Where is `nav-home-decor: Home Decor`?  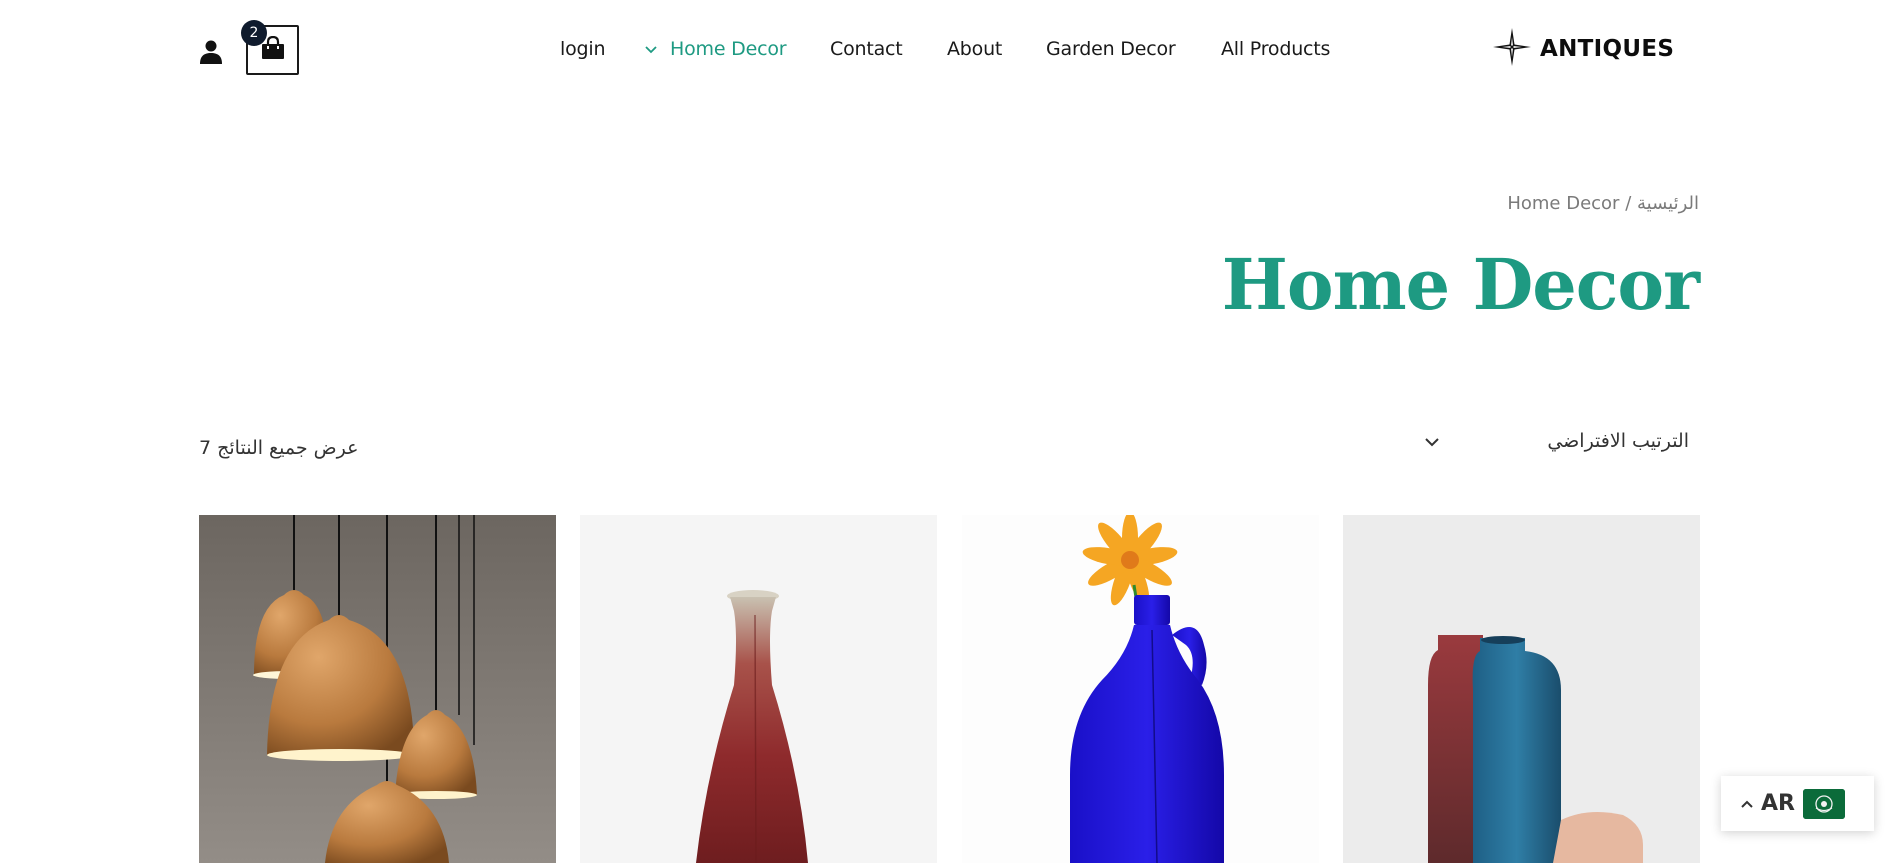 nav-home-decor: Home Decor is located at coordinates (728, 49).